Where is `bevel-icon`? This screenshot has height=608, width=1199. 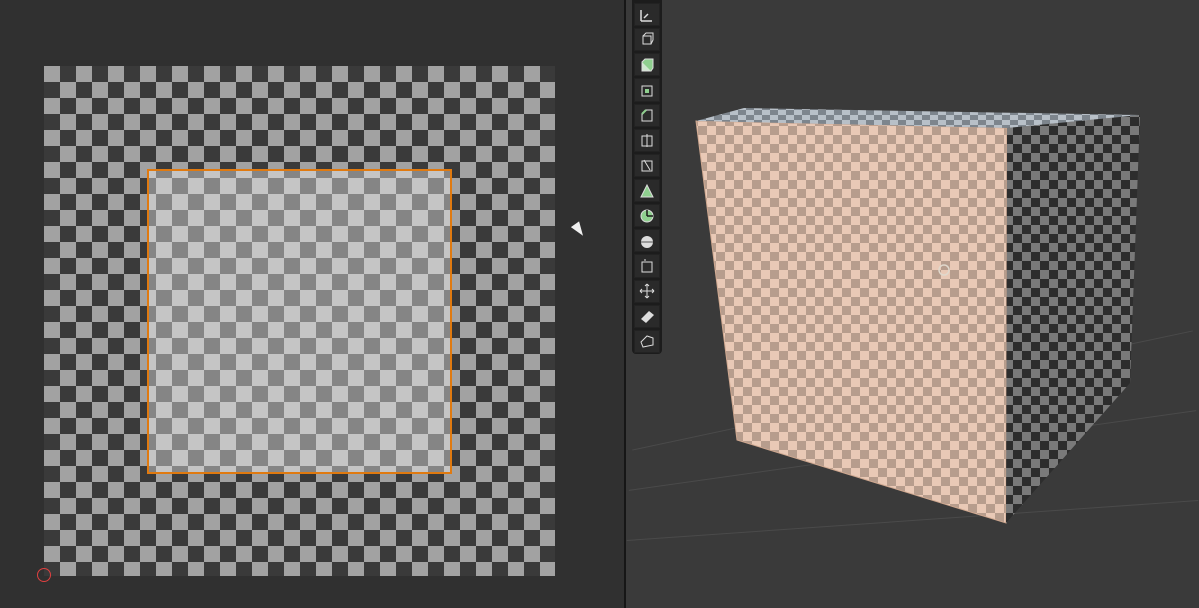
bevel-icon is located at coordinates (647, 115).